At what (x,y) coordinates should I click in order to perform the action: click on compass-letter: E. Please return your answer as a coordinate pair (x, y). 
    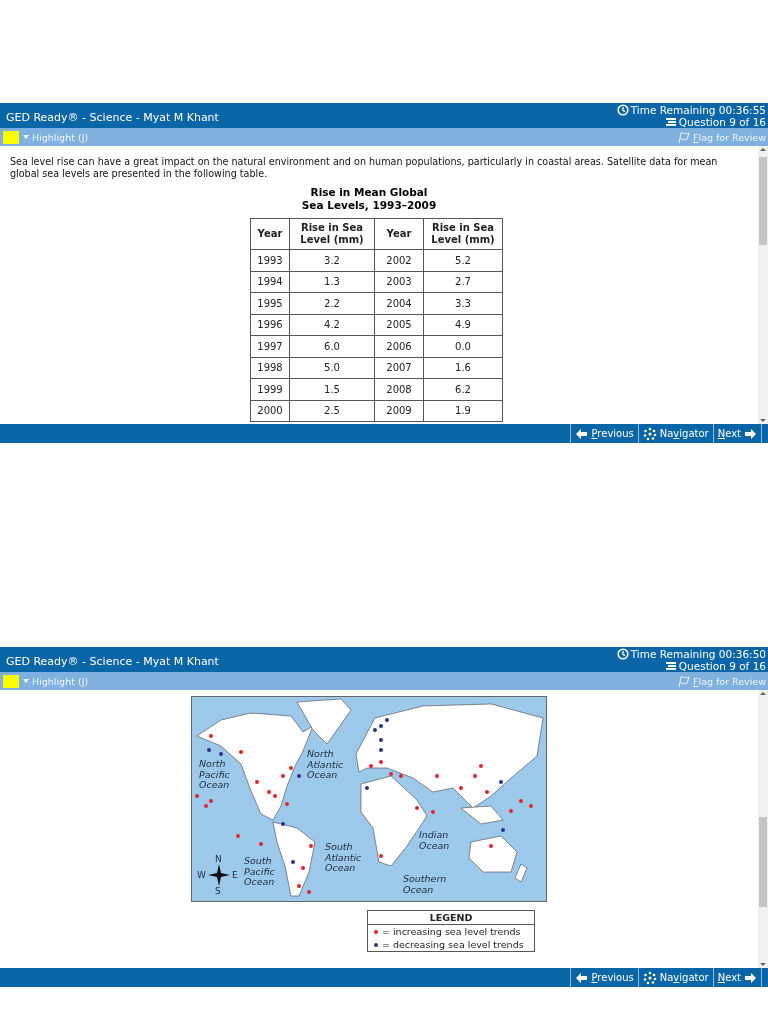
    Looking at the image, I should click on (235, 875).